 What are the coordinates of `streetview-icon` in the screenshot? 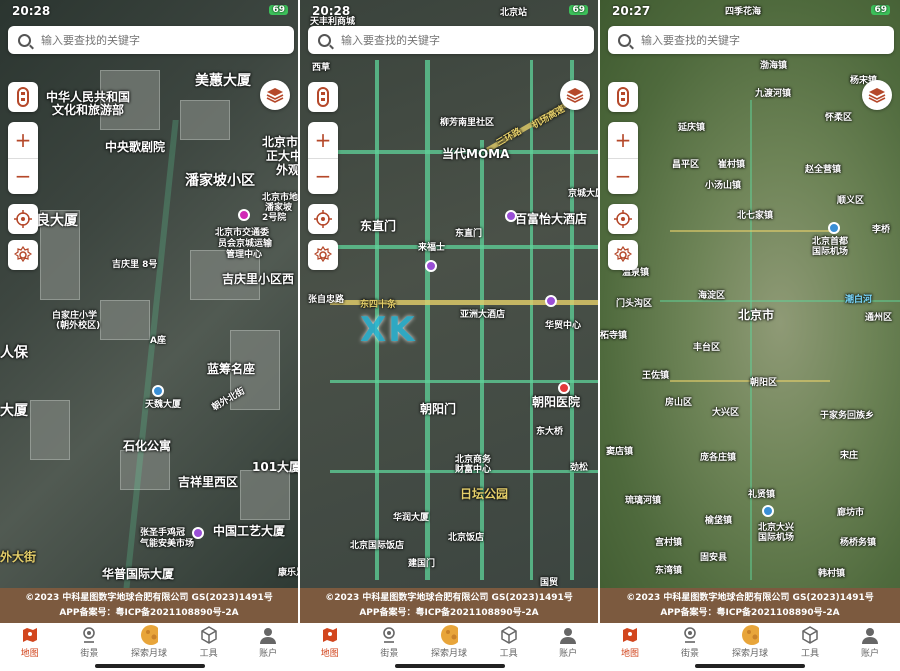 It's located at (690, 635).